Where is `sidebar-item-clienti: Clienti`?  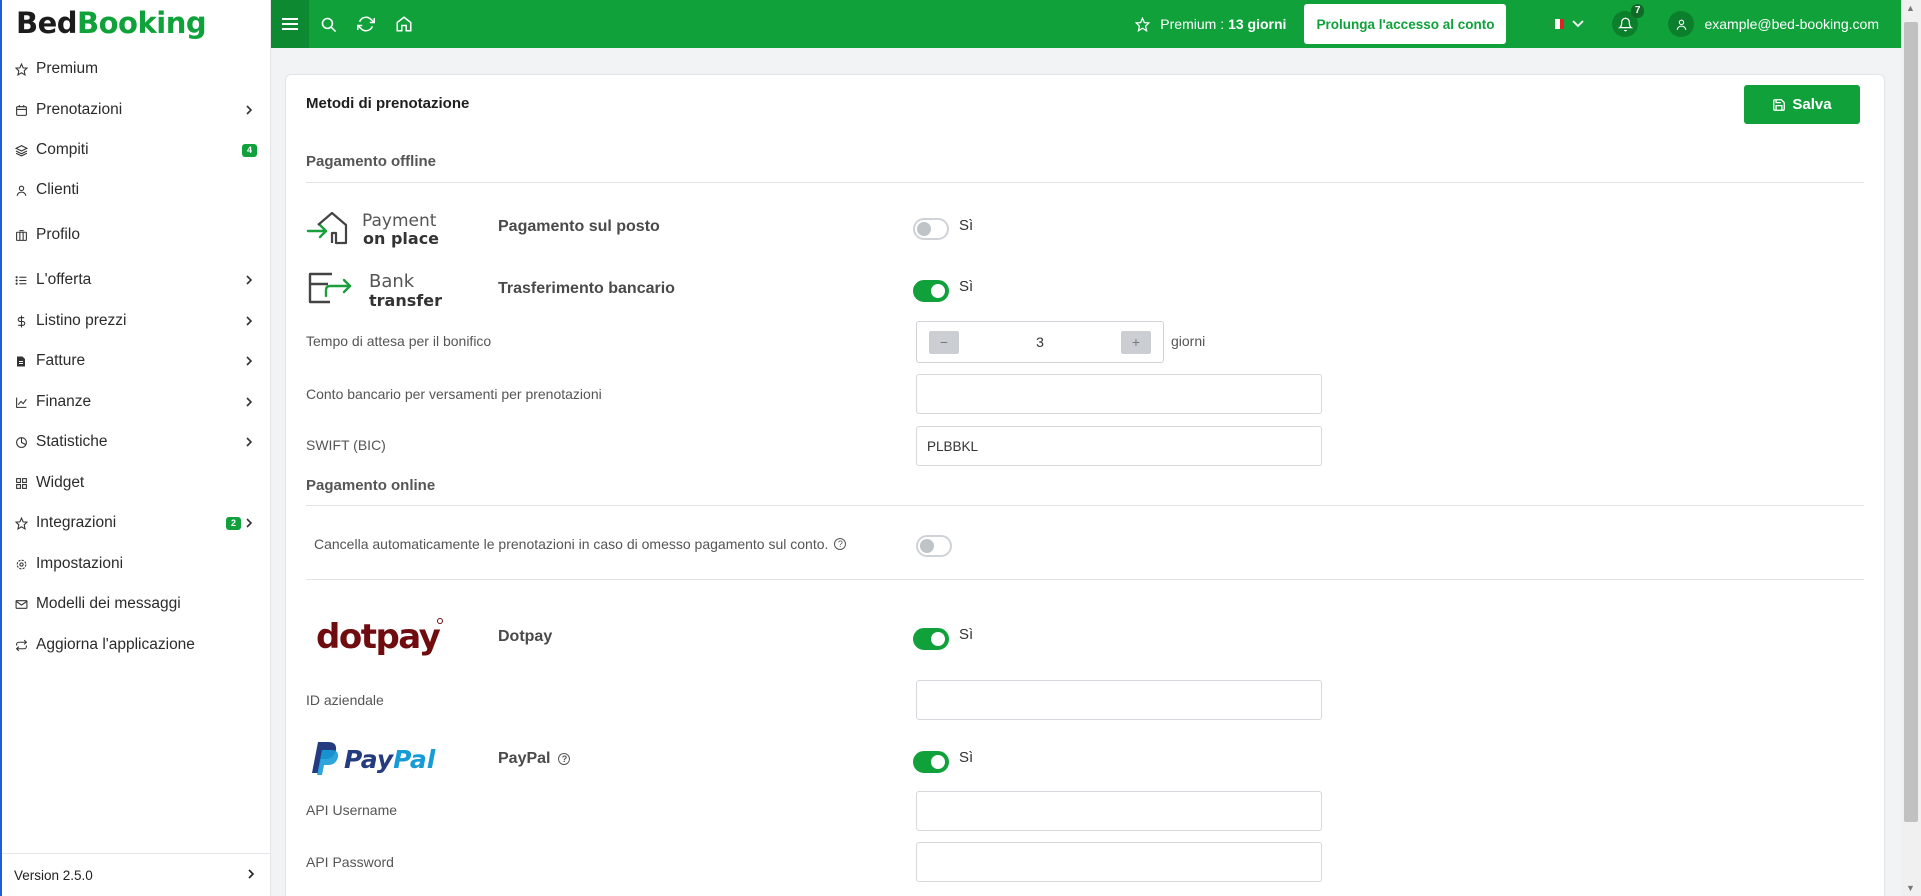
sidebar-item-clienti: Clienti is located at coordinates (136, 190).